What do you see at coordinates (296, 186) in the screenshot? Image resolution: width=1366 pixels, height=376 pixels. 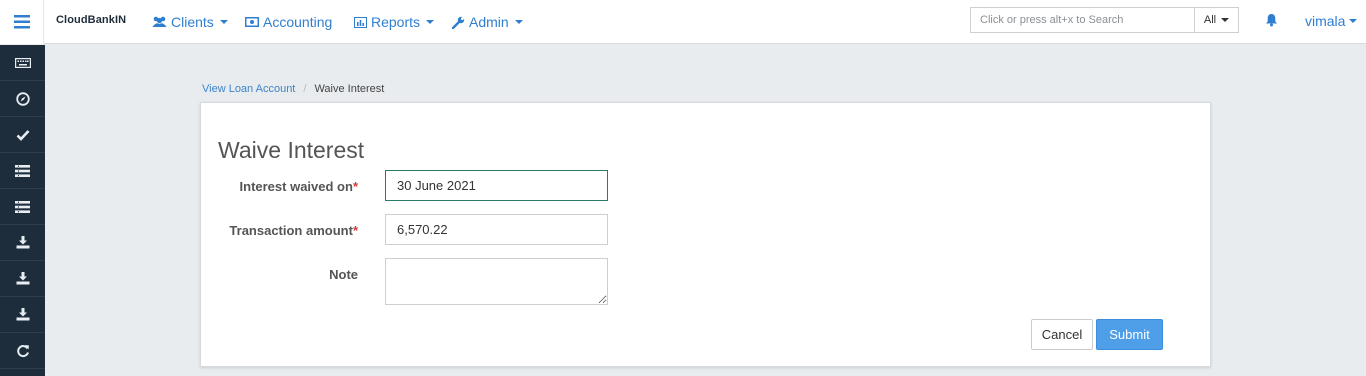 I see `interest-waived-on-label-text: Interest waived on` at bounding box center [296, 186].